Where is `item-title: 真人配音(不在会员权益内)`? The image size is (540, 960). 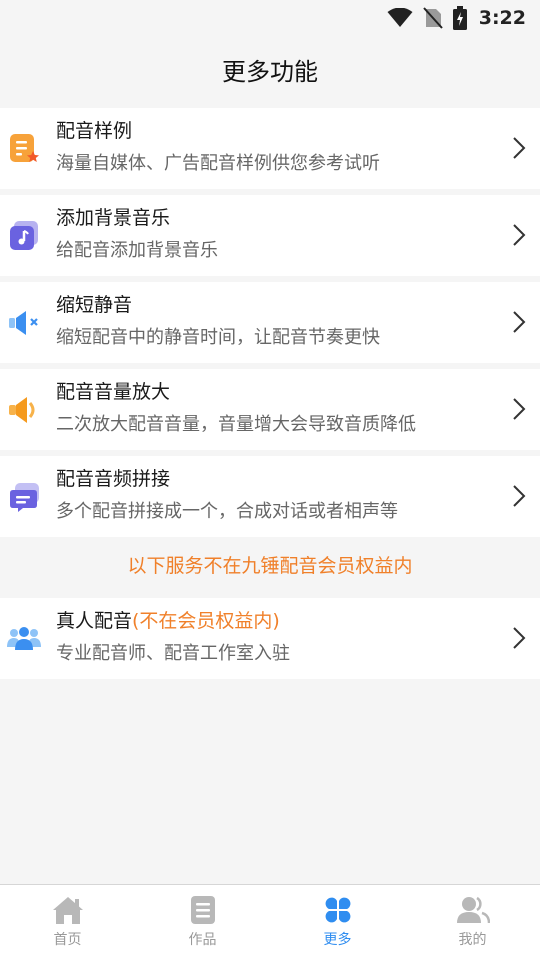
item-title: 真人配音(不在会员权益内) is located at coordinates (268, 621).